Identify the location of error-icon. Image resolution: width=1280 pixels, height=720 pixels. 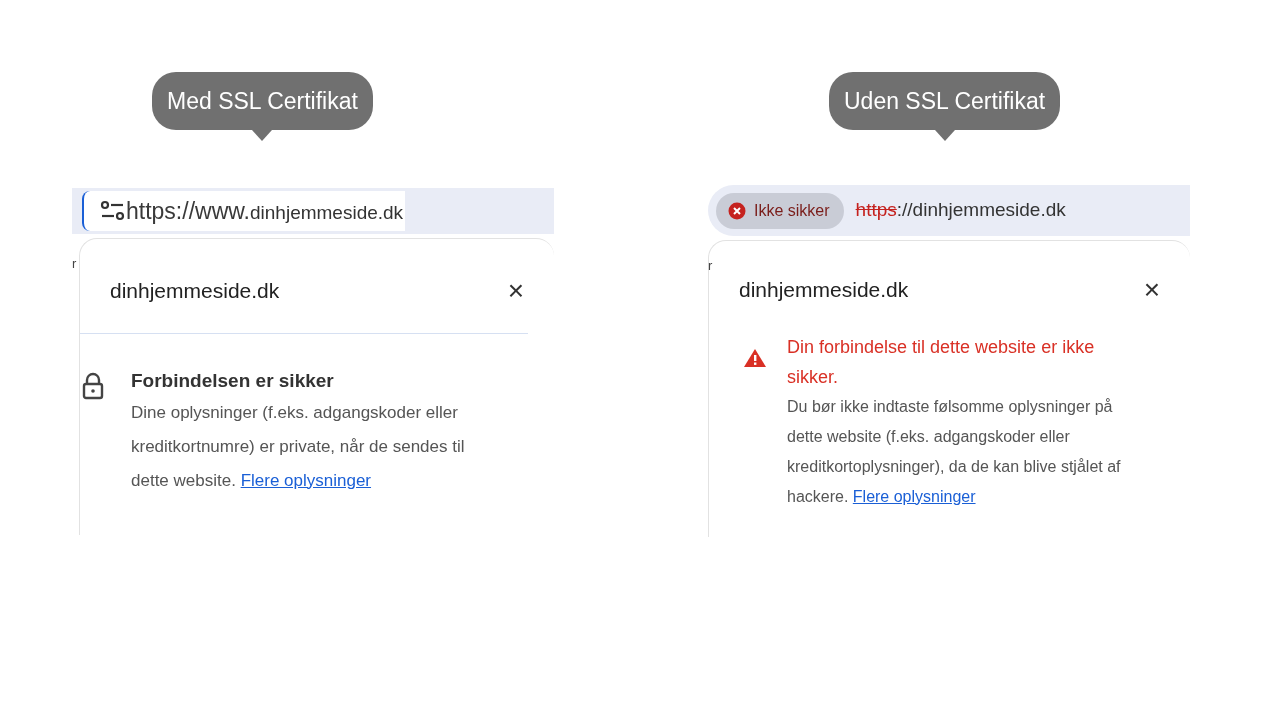
(737, 210).